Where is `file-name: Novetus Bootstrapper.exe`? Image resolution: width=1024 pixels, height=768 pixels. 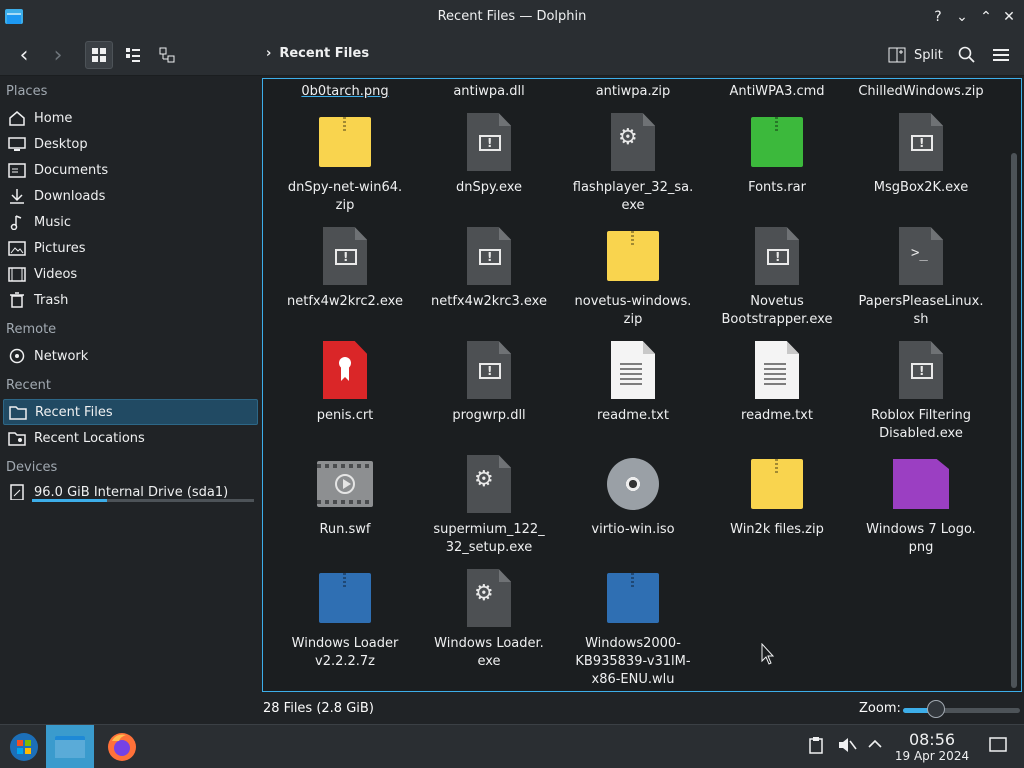 file-name: Novetus Bootstrapper.exe is located at coordinates (777, 310).